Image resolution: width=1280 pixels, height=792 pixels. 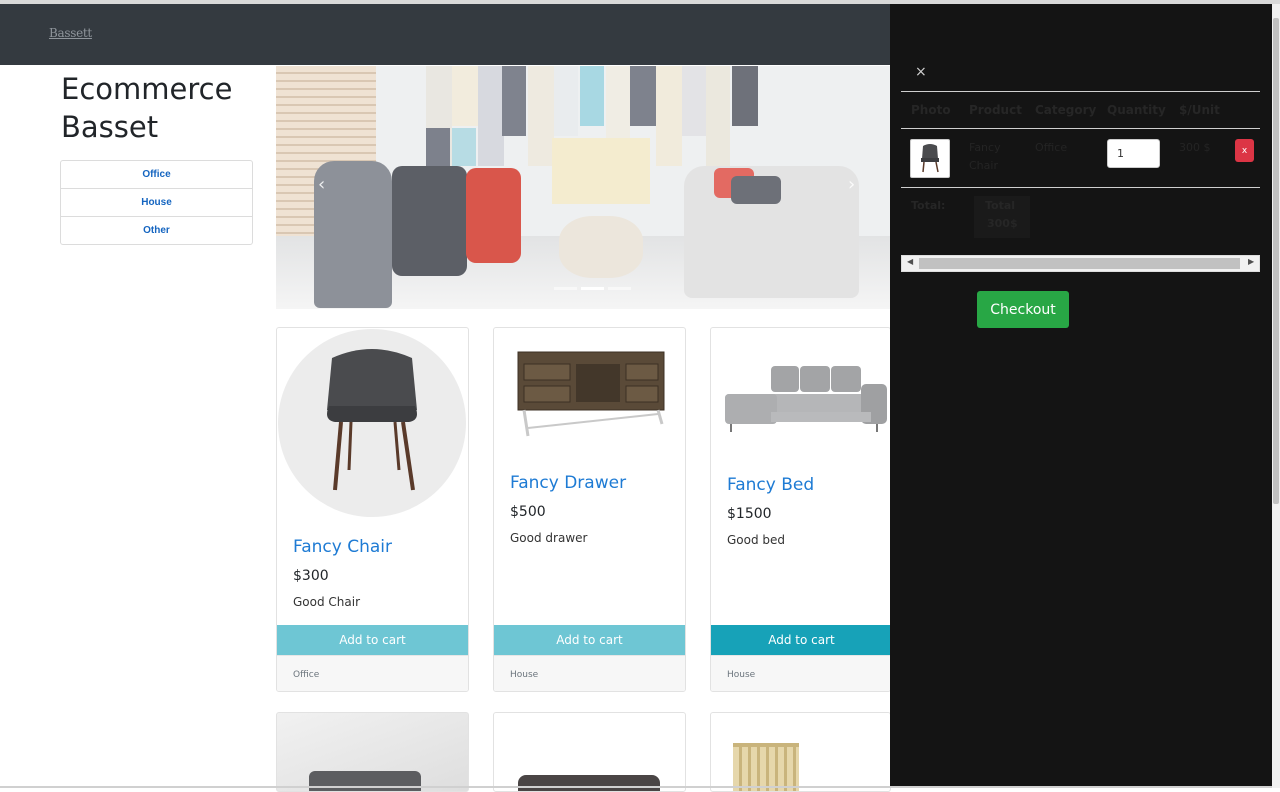 I want to click on page-title-line2: Basset, so click(x=110, y=127).